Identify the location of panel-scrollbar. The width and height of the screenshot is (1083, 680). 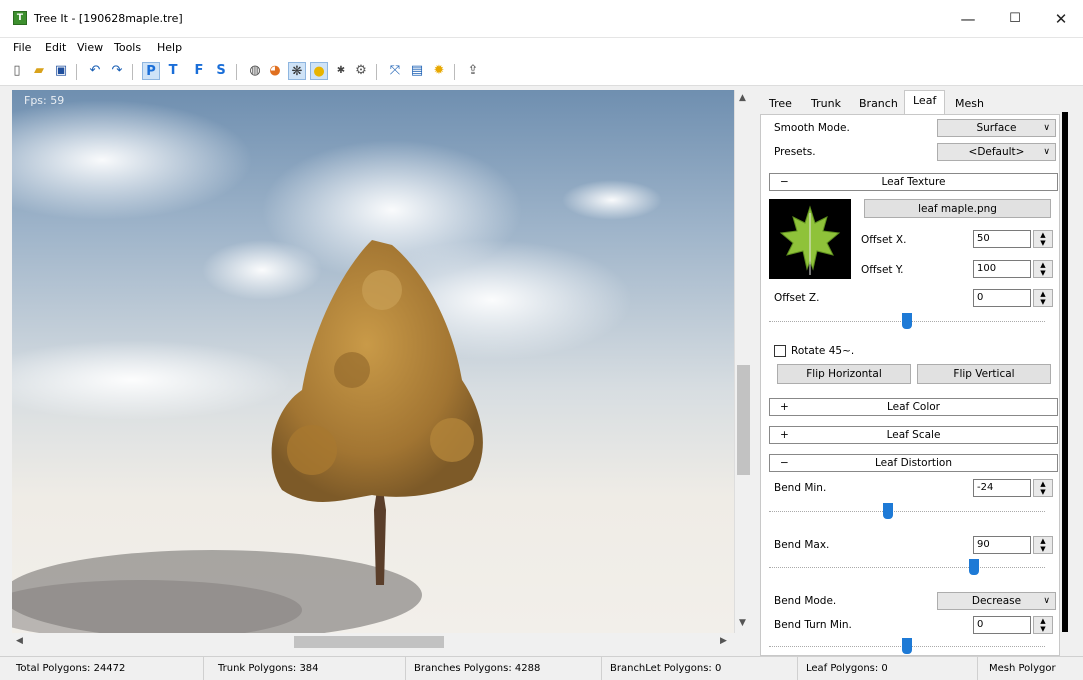
(1065, 372).